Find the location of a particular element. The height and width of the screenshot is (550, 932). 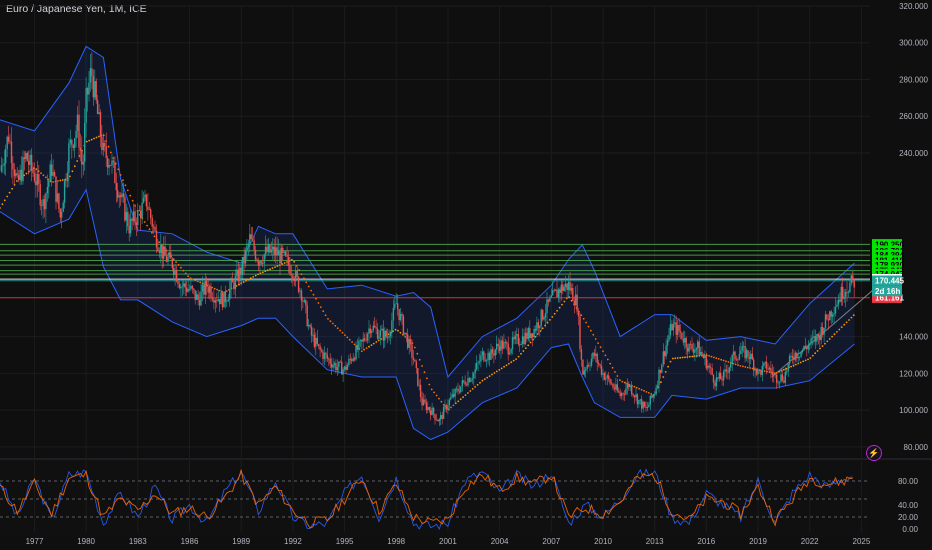

lightning-icon: ⚡ is located at coordinates (874, 453).